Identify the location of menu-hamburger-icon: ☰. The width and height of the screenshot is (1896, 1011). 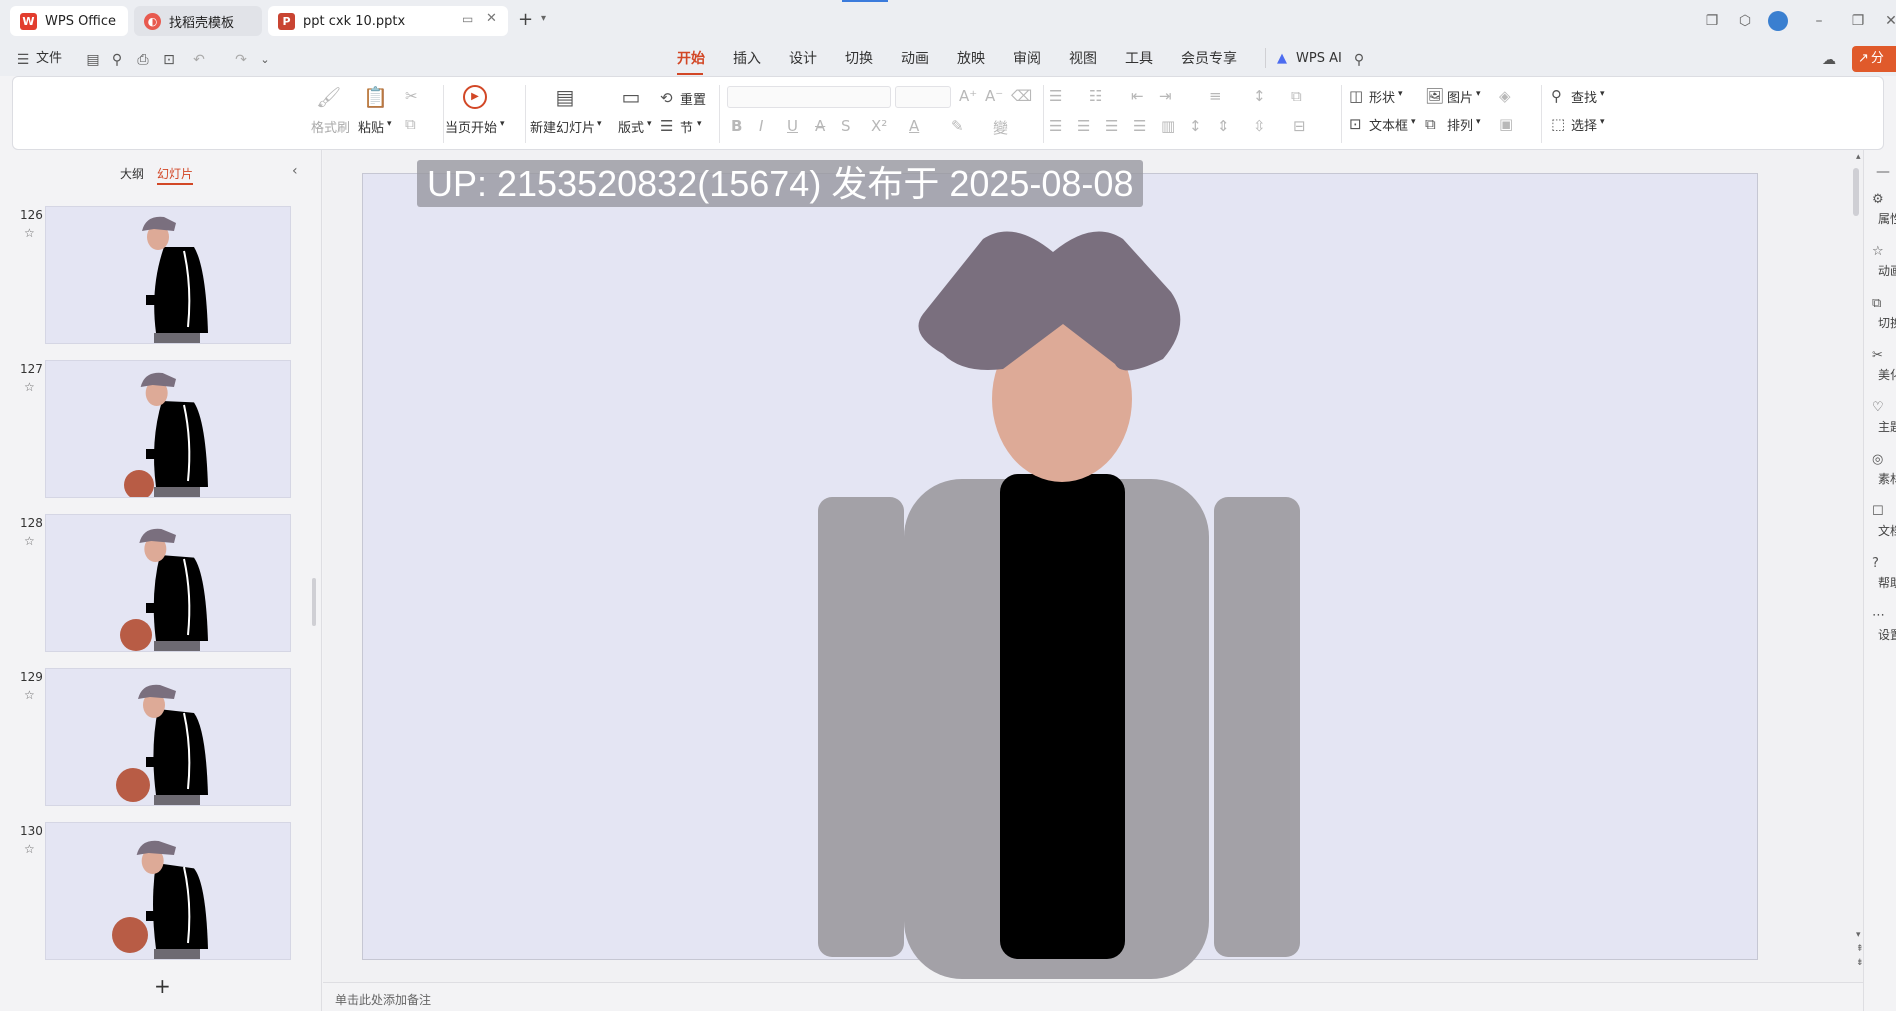
(23, 60).